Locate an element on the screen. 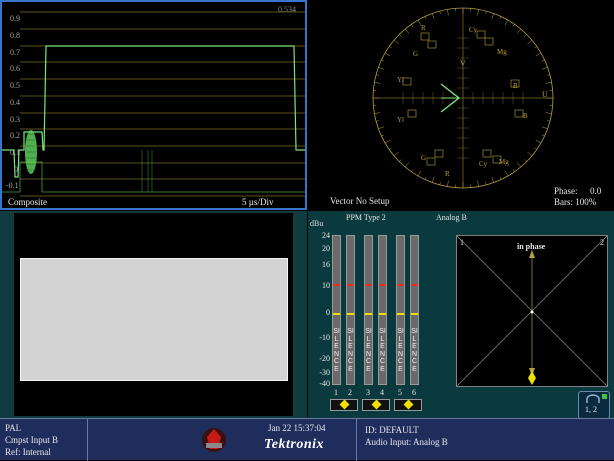  headphones-icon is located at coordinates (593, 399).